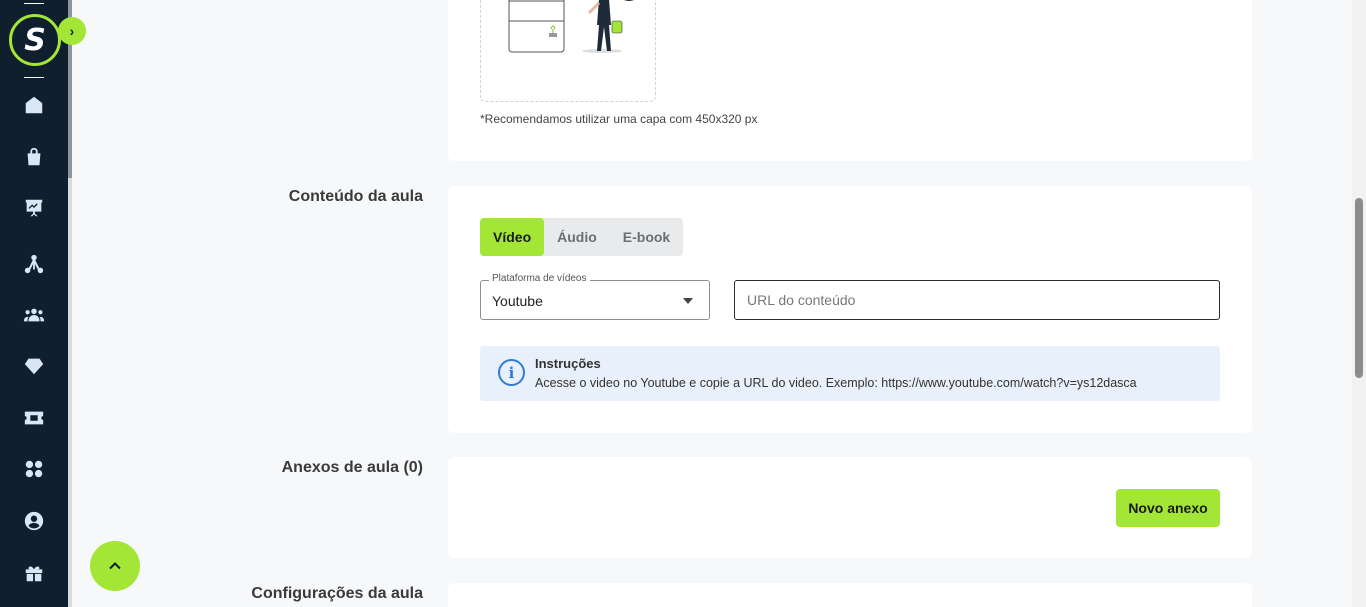 The height and width of the screenshot is (607, 1366). What do you see at coordinates (850, 507) in the screenshot?
I see `attachments-card: Novo anexo` at bounding box center [850, 507].